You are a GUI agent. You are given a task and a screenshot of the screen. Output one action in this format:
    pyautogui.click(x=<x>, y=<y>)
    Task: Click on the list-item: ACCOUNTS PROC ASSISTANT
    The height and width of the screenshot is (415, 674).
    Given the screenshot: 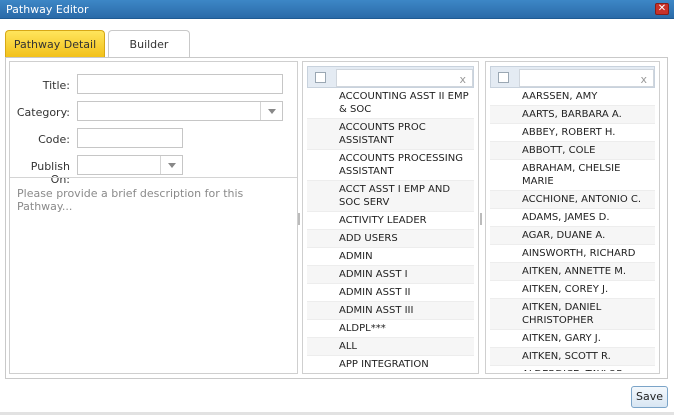 What is the action you would take?
    pyautogui.click(x=390, y=134)
    